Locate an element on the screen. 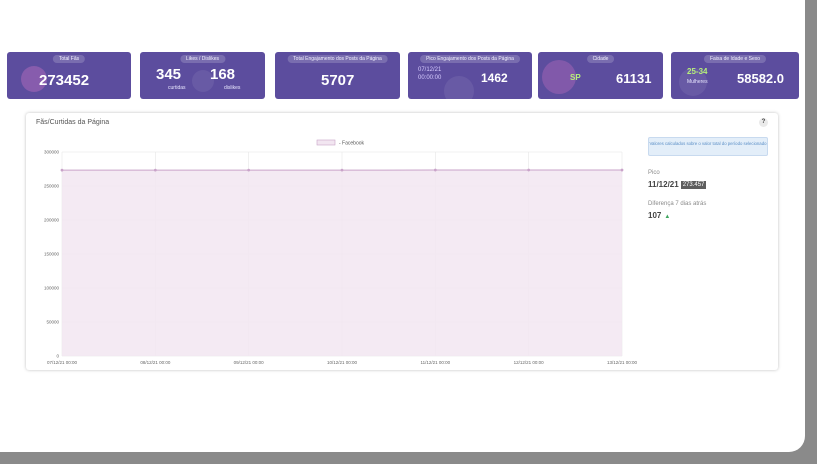 The image size is (817, 464). dislikes-caption: dislikes is located at coordinates (232, 88).